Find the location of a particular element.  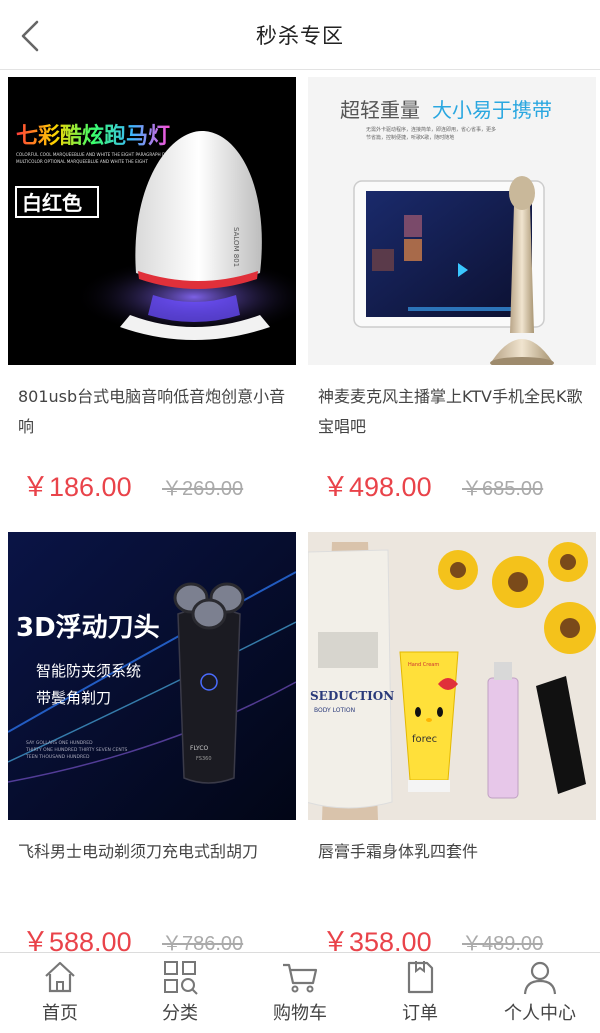

page-title: 秒杀专区 is located at coordinates (300, 35).